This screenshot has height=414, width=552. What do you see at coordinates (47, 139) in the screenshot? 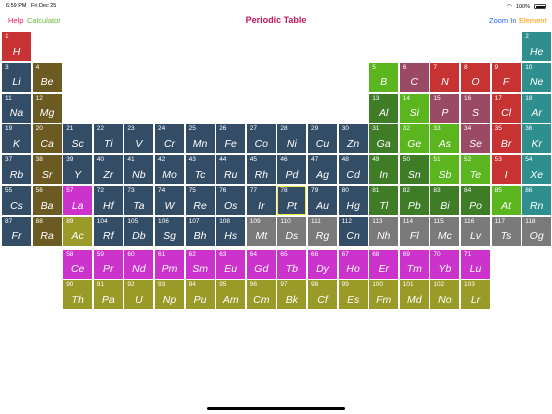
I see `element-cell-ca: 20 Ca` at bounding box center [47, 139].